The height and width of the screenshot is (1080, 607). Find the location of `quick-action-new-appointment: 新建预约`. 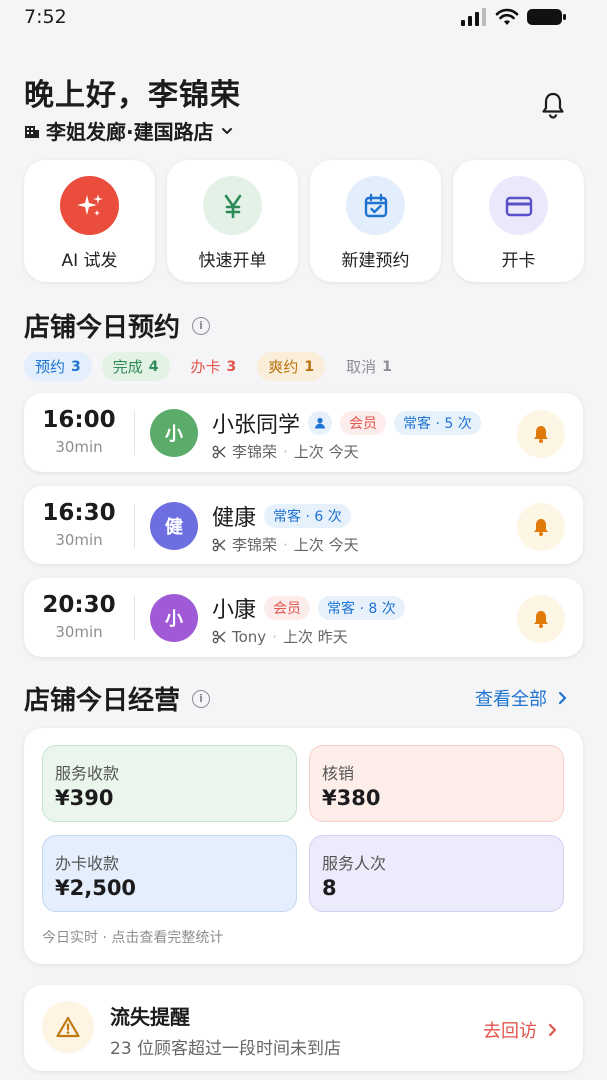

quick-action-new-appointment: 新建预约 is located at coordinates (375, 221).